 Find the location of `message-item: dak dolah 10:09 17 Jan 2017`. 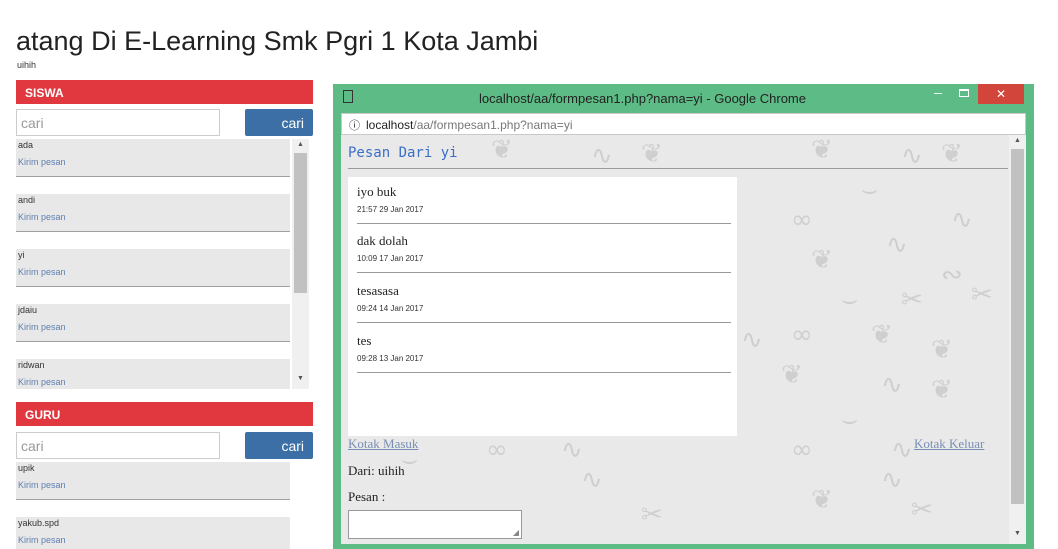

message-item: dak dolah 10:09 17 Jan 2017 is located at coordinates (544, 253).